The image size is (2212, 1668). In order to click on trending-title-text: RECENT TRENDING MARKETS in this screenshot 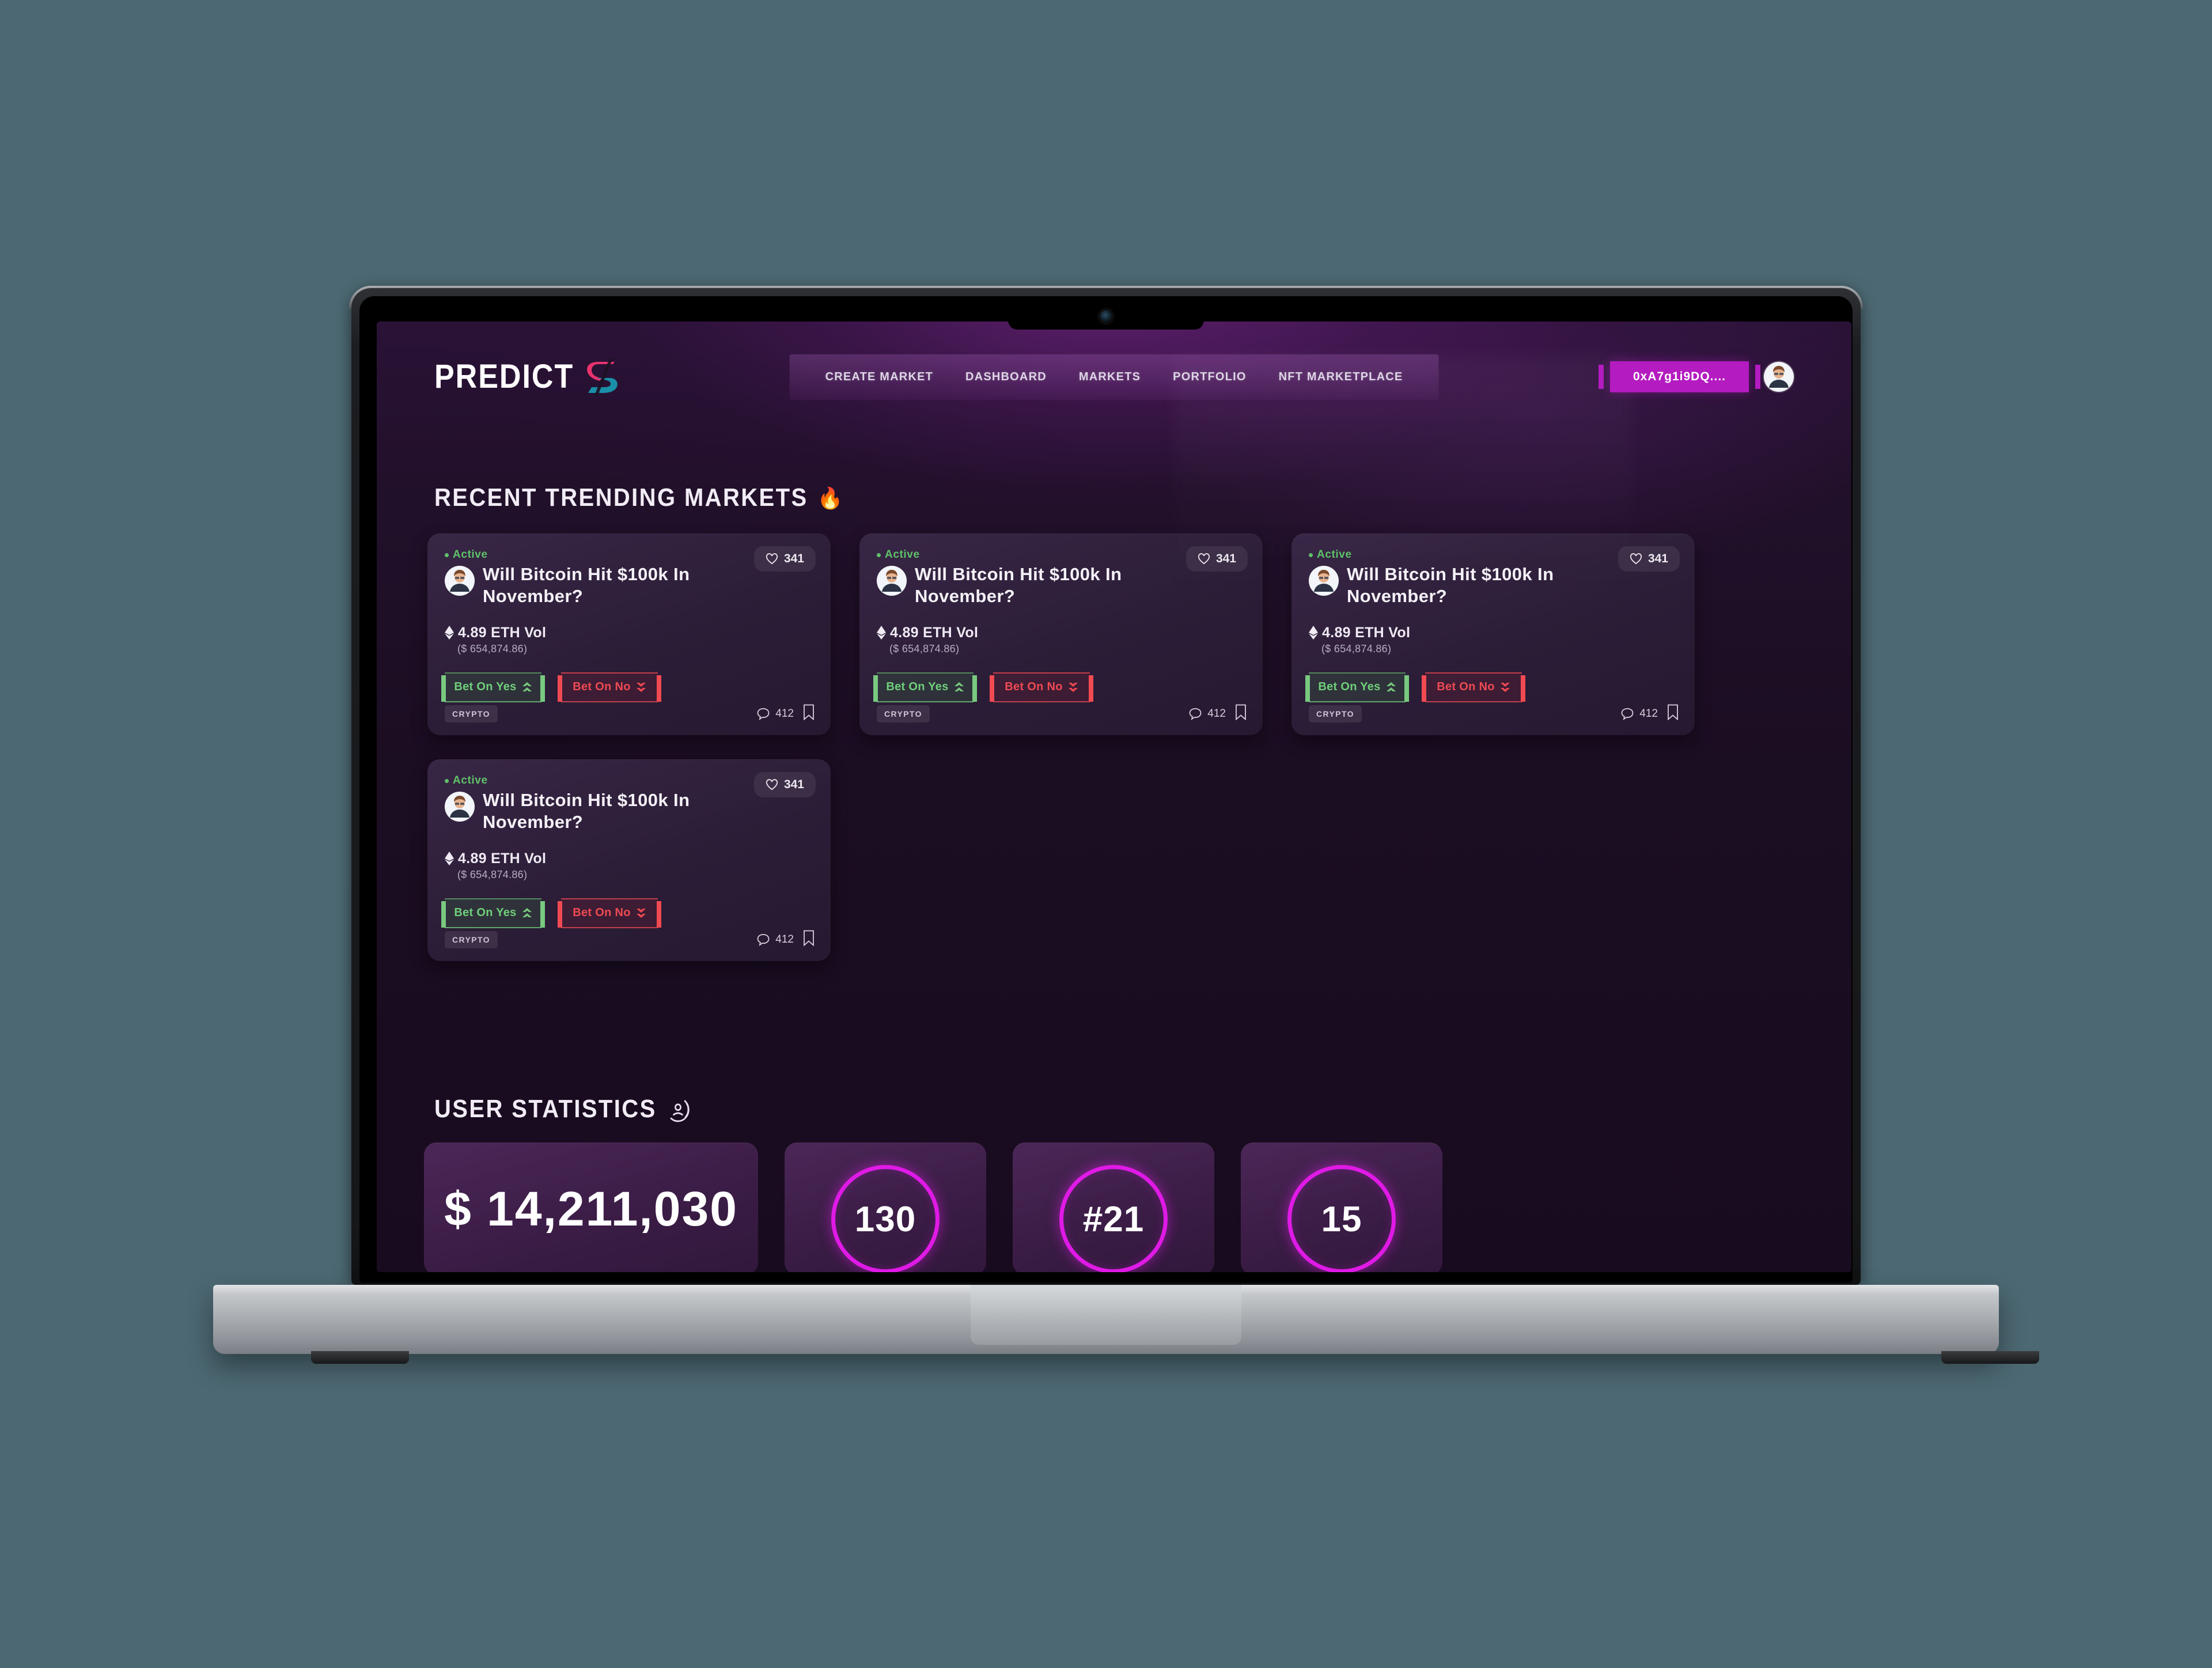, I will do `click(621, 498)`.